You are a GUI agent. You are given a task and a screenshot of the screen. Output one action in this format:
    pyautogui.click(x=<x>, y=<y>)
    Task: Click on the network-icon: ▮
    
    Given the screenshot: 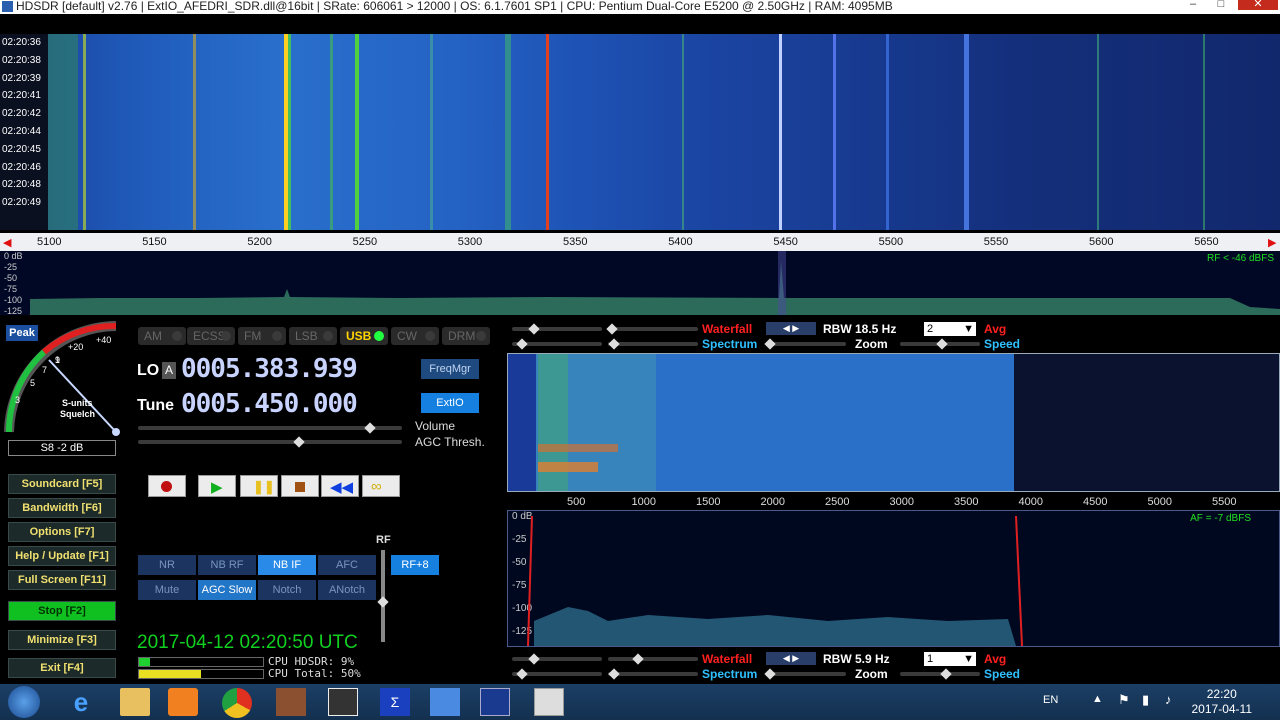 What is the action you would take?
    pyautogui.click(x=1145, y=700)
    